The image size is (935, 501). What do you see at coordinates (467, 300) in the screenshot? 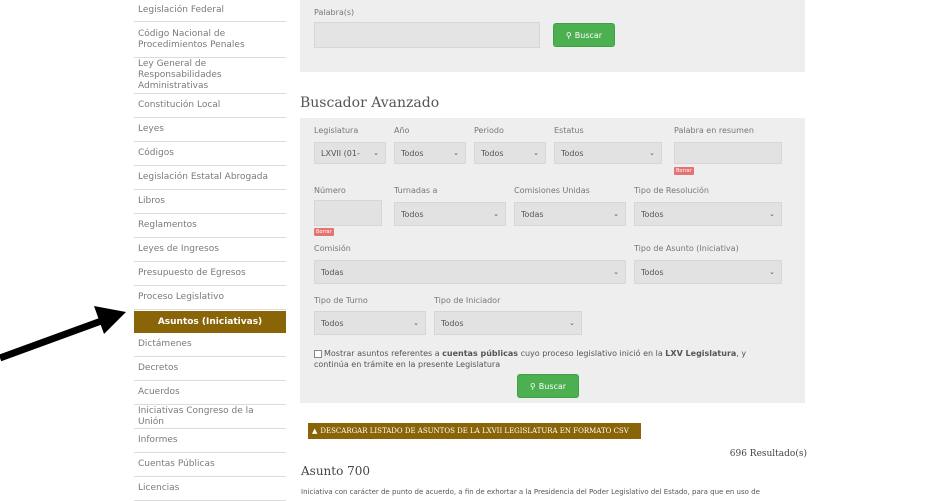
I see `tipo-iniciador-label: Tipo de Iniciador` at bounding box center [467, 300].